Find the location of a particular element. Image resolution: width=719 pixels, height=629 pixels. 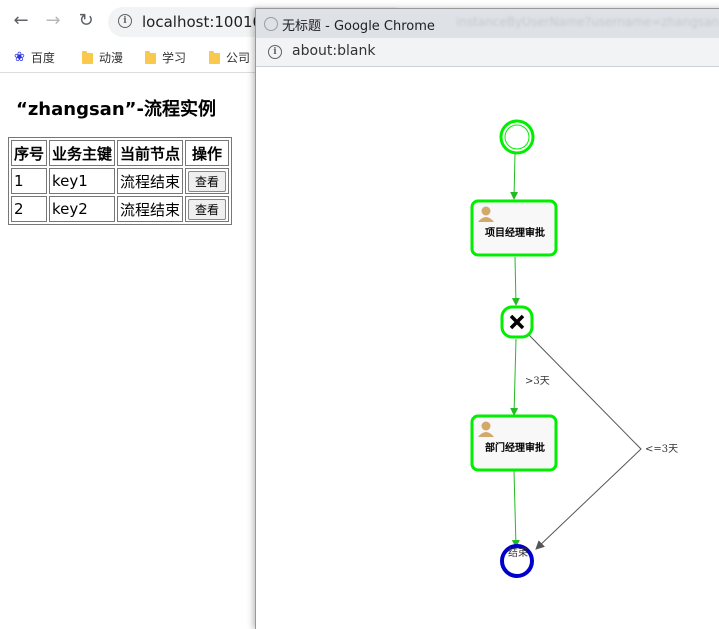

table-row: 1 key1 流程结束 查看 is located at coordinates (120, 181).